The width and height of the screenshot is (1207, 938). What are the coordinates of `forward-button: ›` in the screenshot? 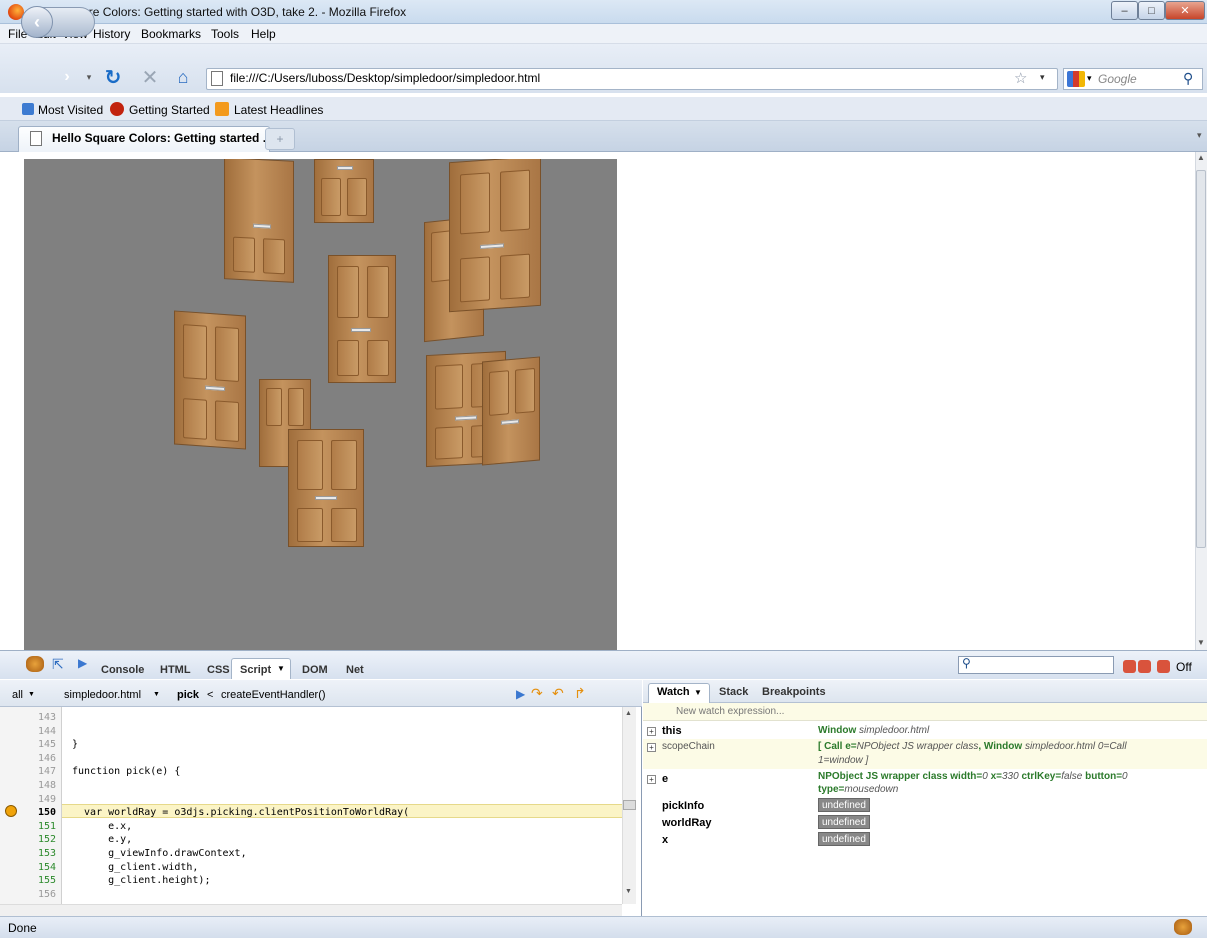 It's located at (67, 77).